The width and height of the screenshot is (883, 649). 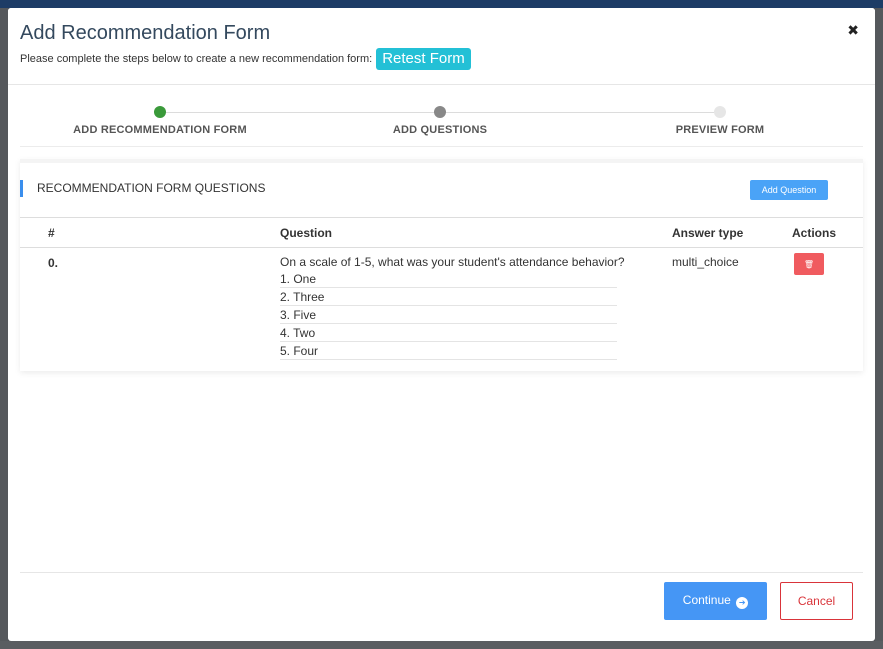 I want to click on step-add-recommendation-form: ADD RECOMMENDATION FORM, so click(x=160, y=120).